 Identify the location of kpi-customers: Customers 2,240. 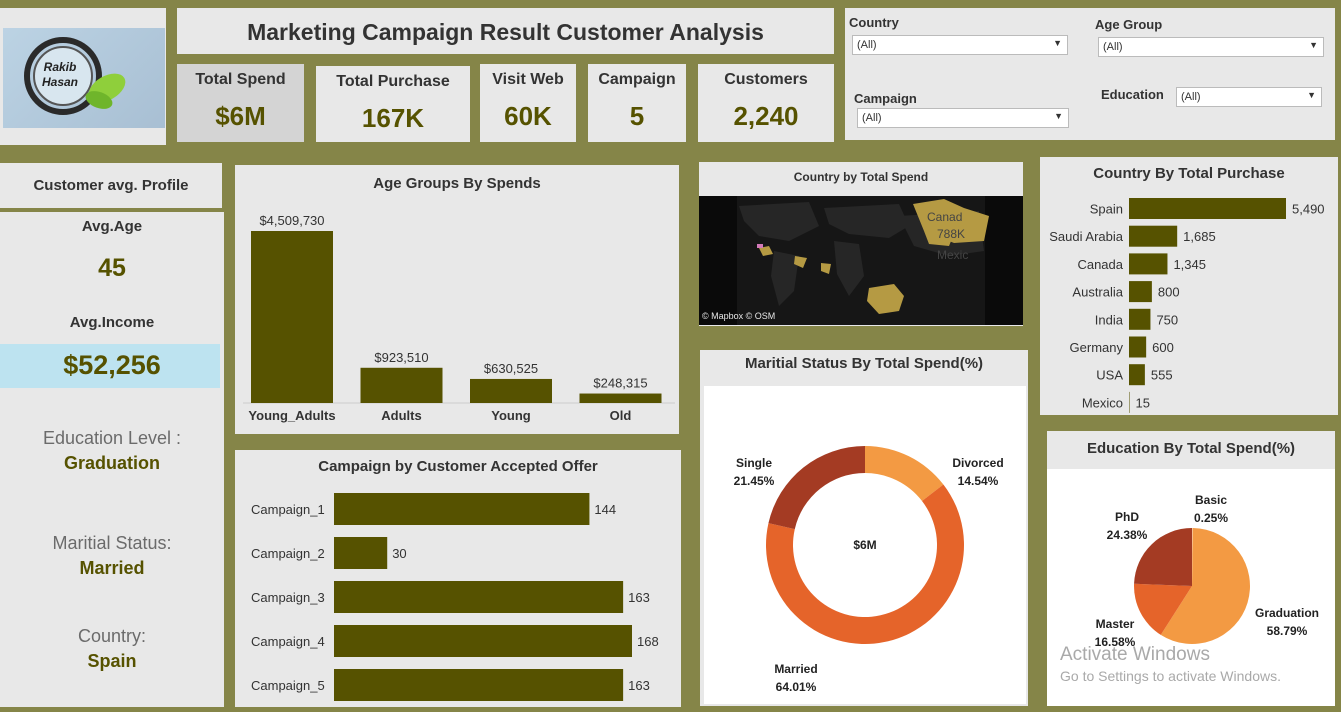
(766, 103).